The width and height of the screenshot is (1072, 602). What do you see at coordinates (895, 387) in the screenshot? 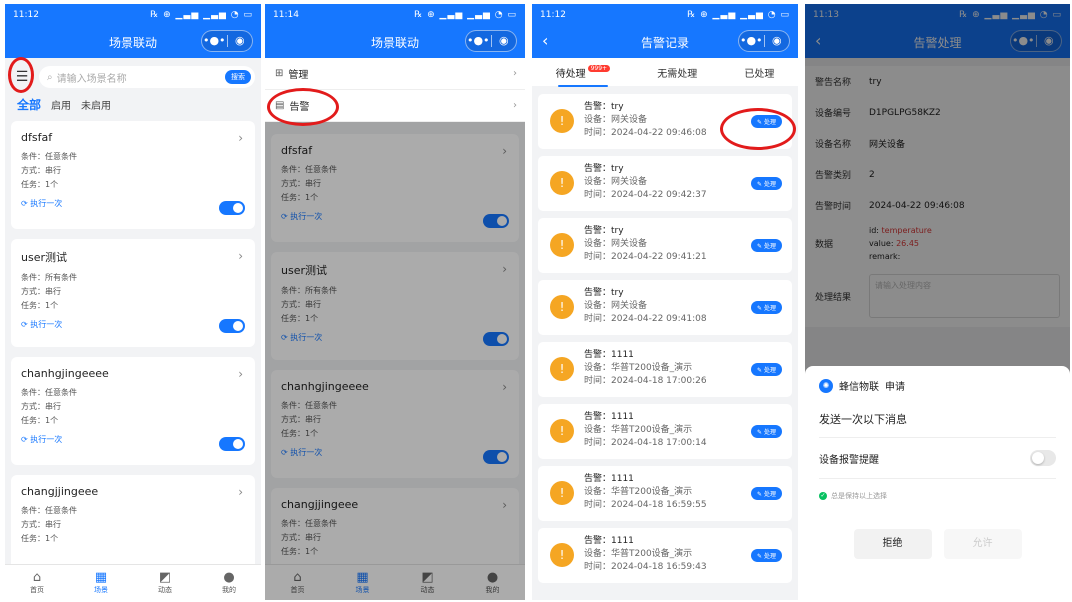
I see `request-label: 申请` at bounding box center [895, 387].